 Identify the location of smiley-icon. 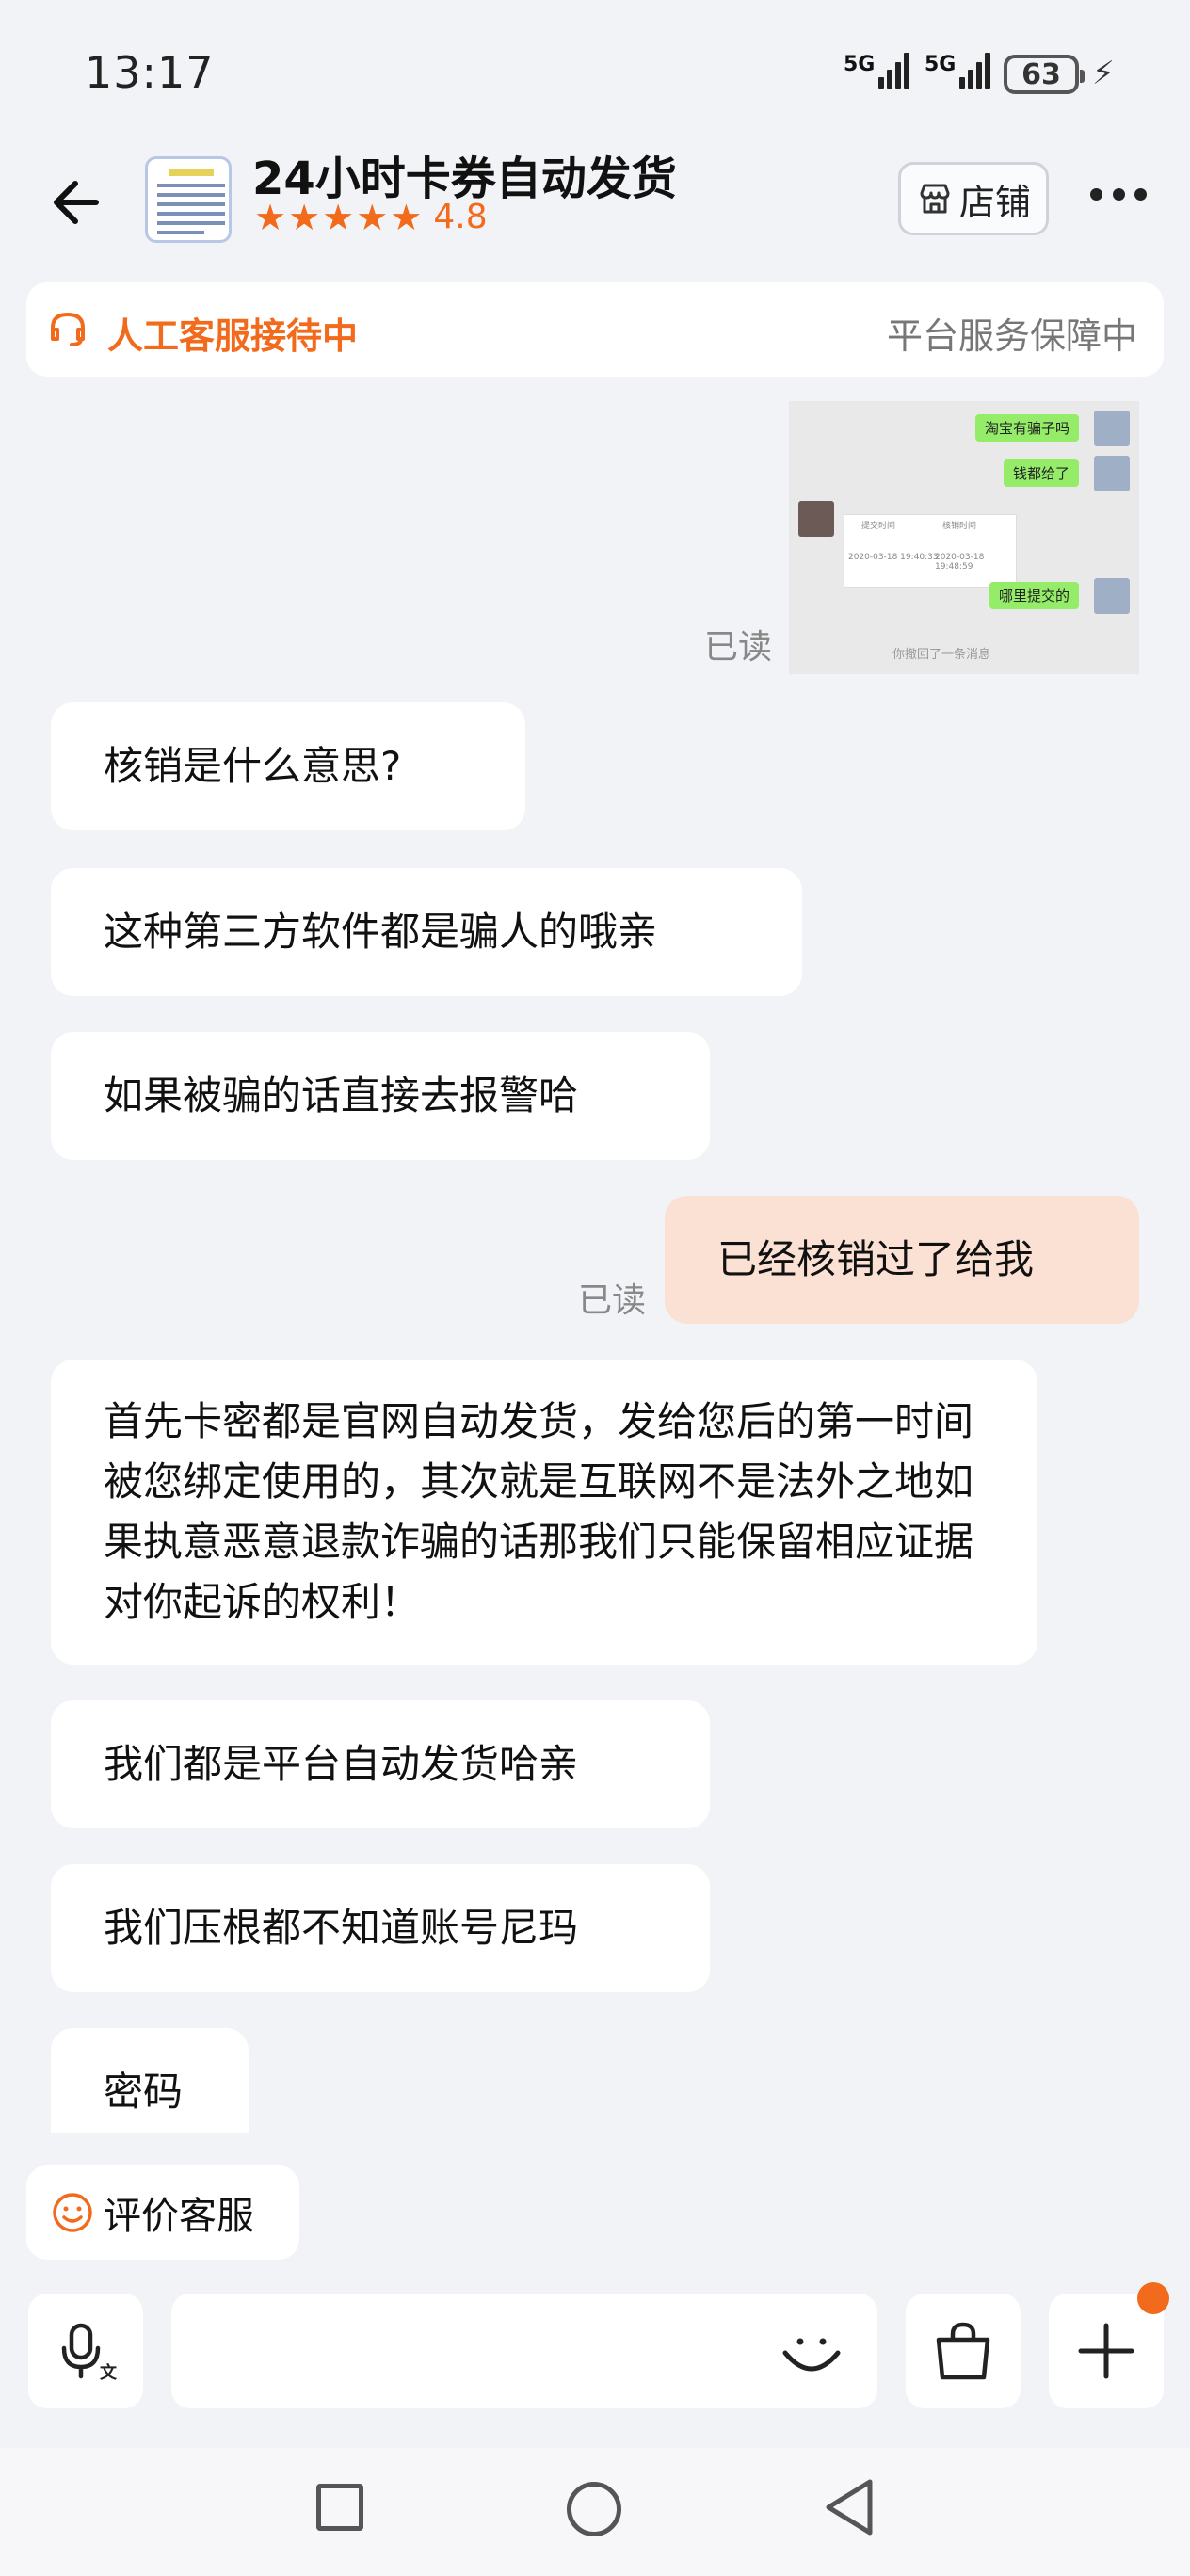
(72, 2212).